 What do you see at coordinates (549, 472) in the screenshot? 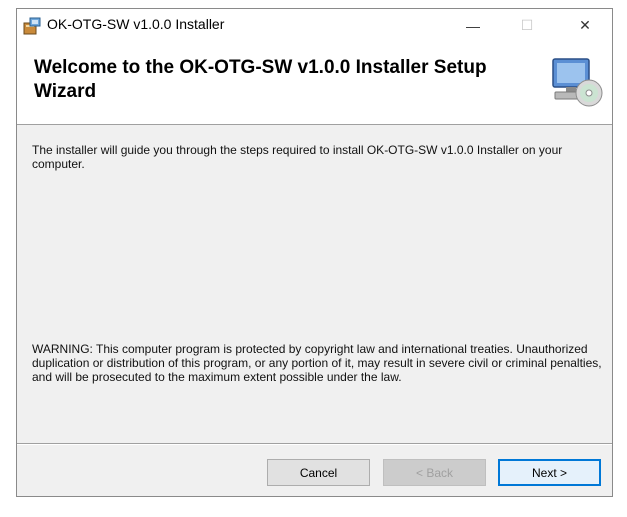
I see `next-button: Next >` at bounding box center [549, 472].